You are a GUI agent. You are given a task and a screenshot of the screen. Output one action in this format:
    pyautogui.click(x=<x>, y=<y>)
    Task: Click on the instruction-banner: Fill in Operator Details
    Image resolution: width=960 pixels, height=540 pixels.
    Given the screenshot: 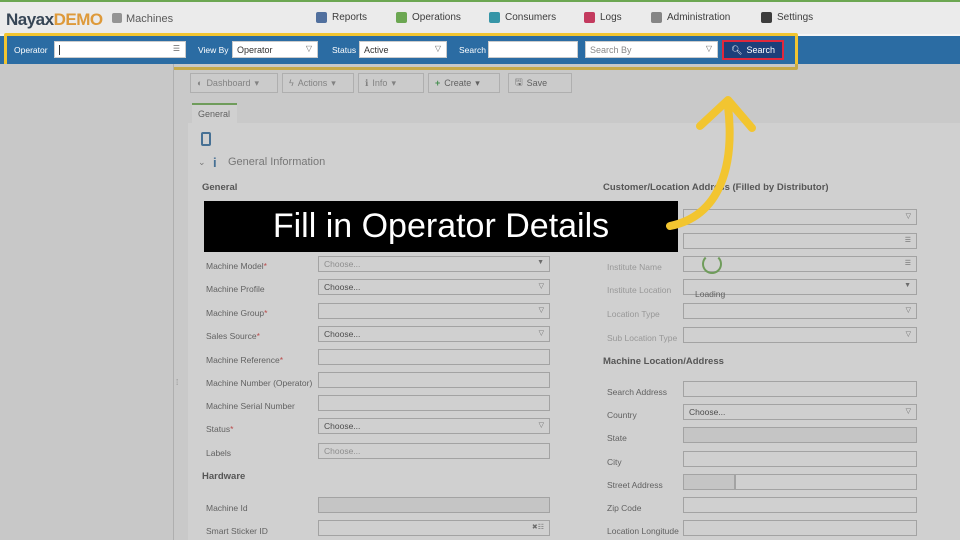 What is the action you would take?
    pyautogui.click(x=441, y=226)
    